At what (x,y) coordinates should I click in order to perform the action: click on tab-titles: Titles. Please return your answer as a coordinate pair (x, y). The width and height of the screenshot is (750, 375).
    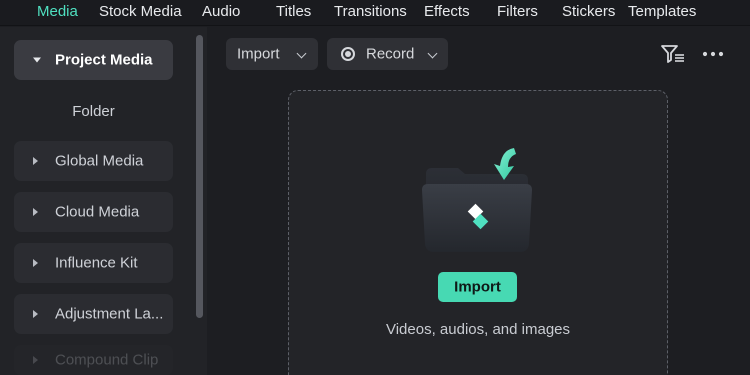
    Looking at the image, I should click on (293, 11).